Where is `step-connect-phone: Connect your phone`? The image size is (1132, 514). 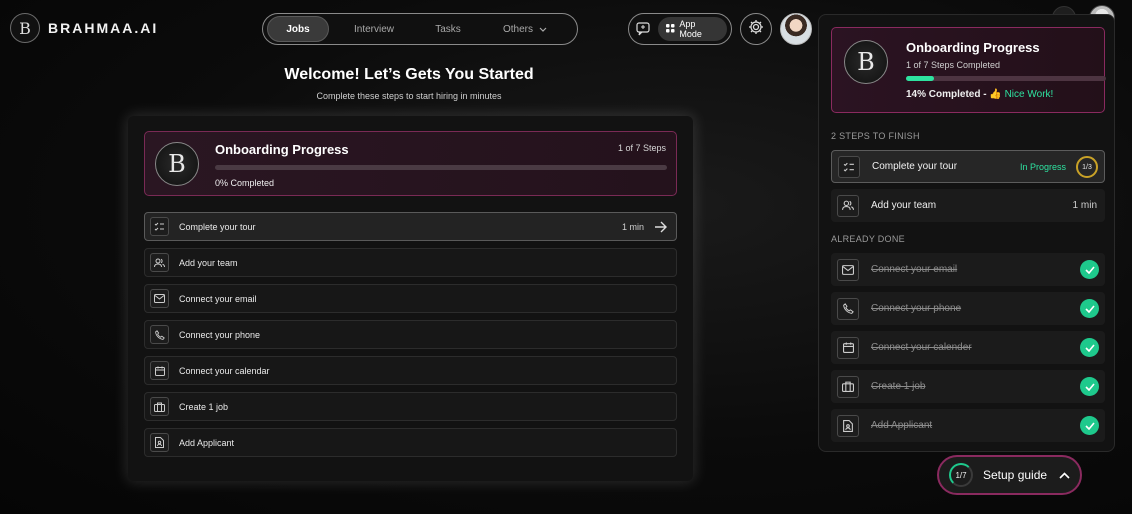
step-connect-phone: Connect your phone is located at coordinates (410, 334).